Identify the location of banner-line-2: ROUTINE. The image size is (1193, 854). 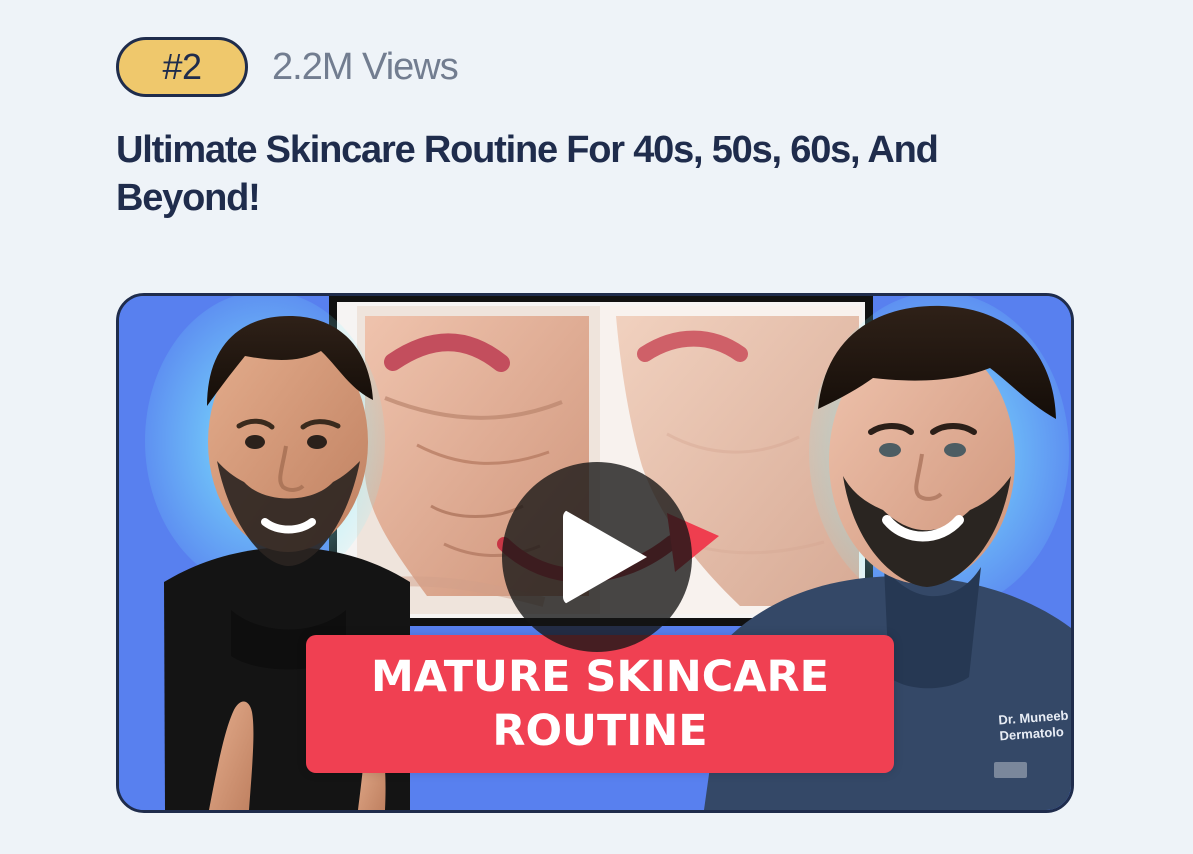
(600, 731).